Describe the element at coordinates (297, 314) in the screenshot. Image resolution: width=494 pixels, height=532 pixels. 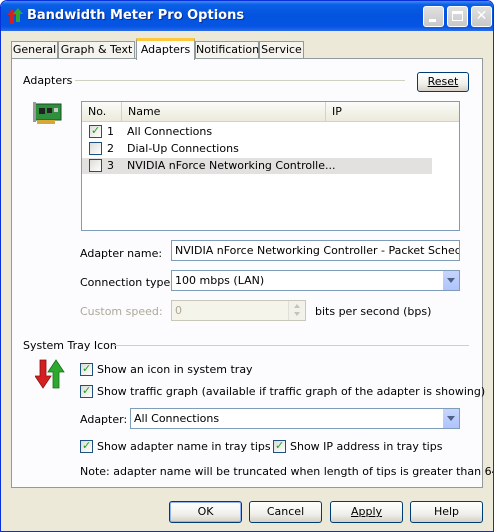
I see `spin-down-icon` at that location.